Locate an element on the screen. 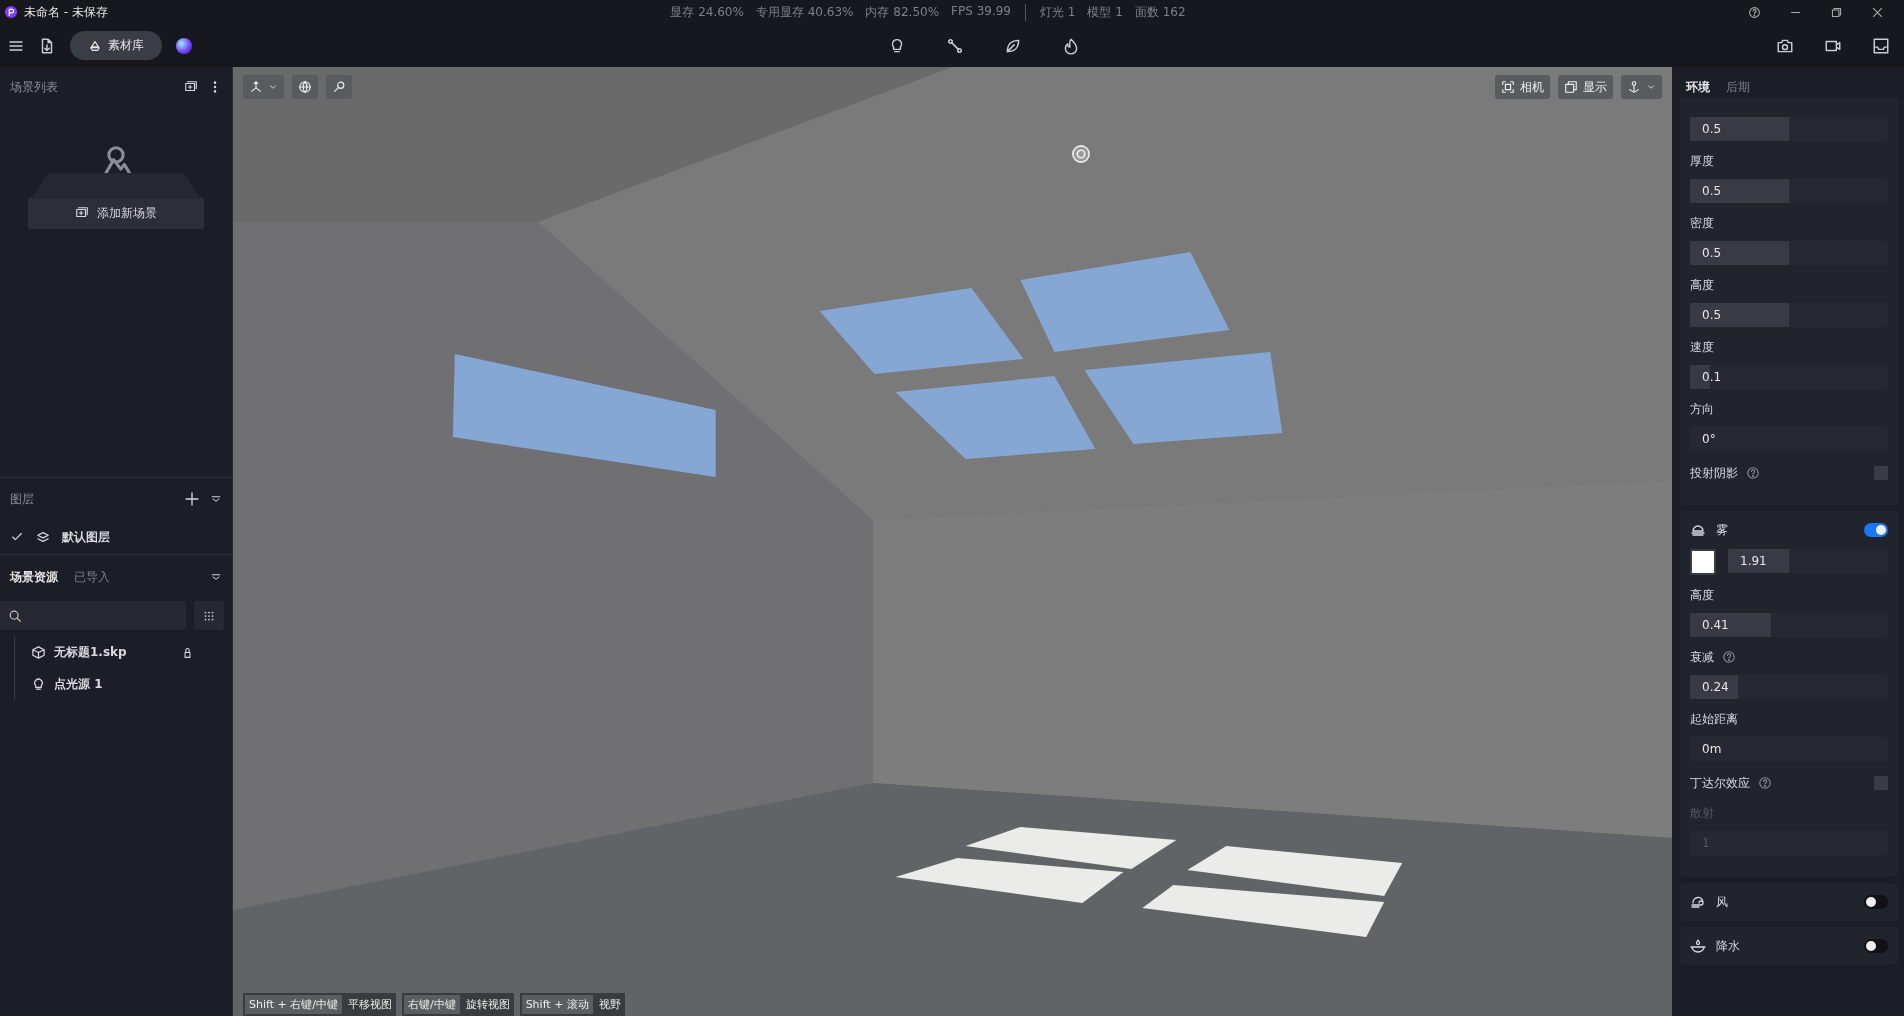 The height and width of the screenshot is (1016, 1904). property-label: 衰减 is located at coordinates (1702, 657).